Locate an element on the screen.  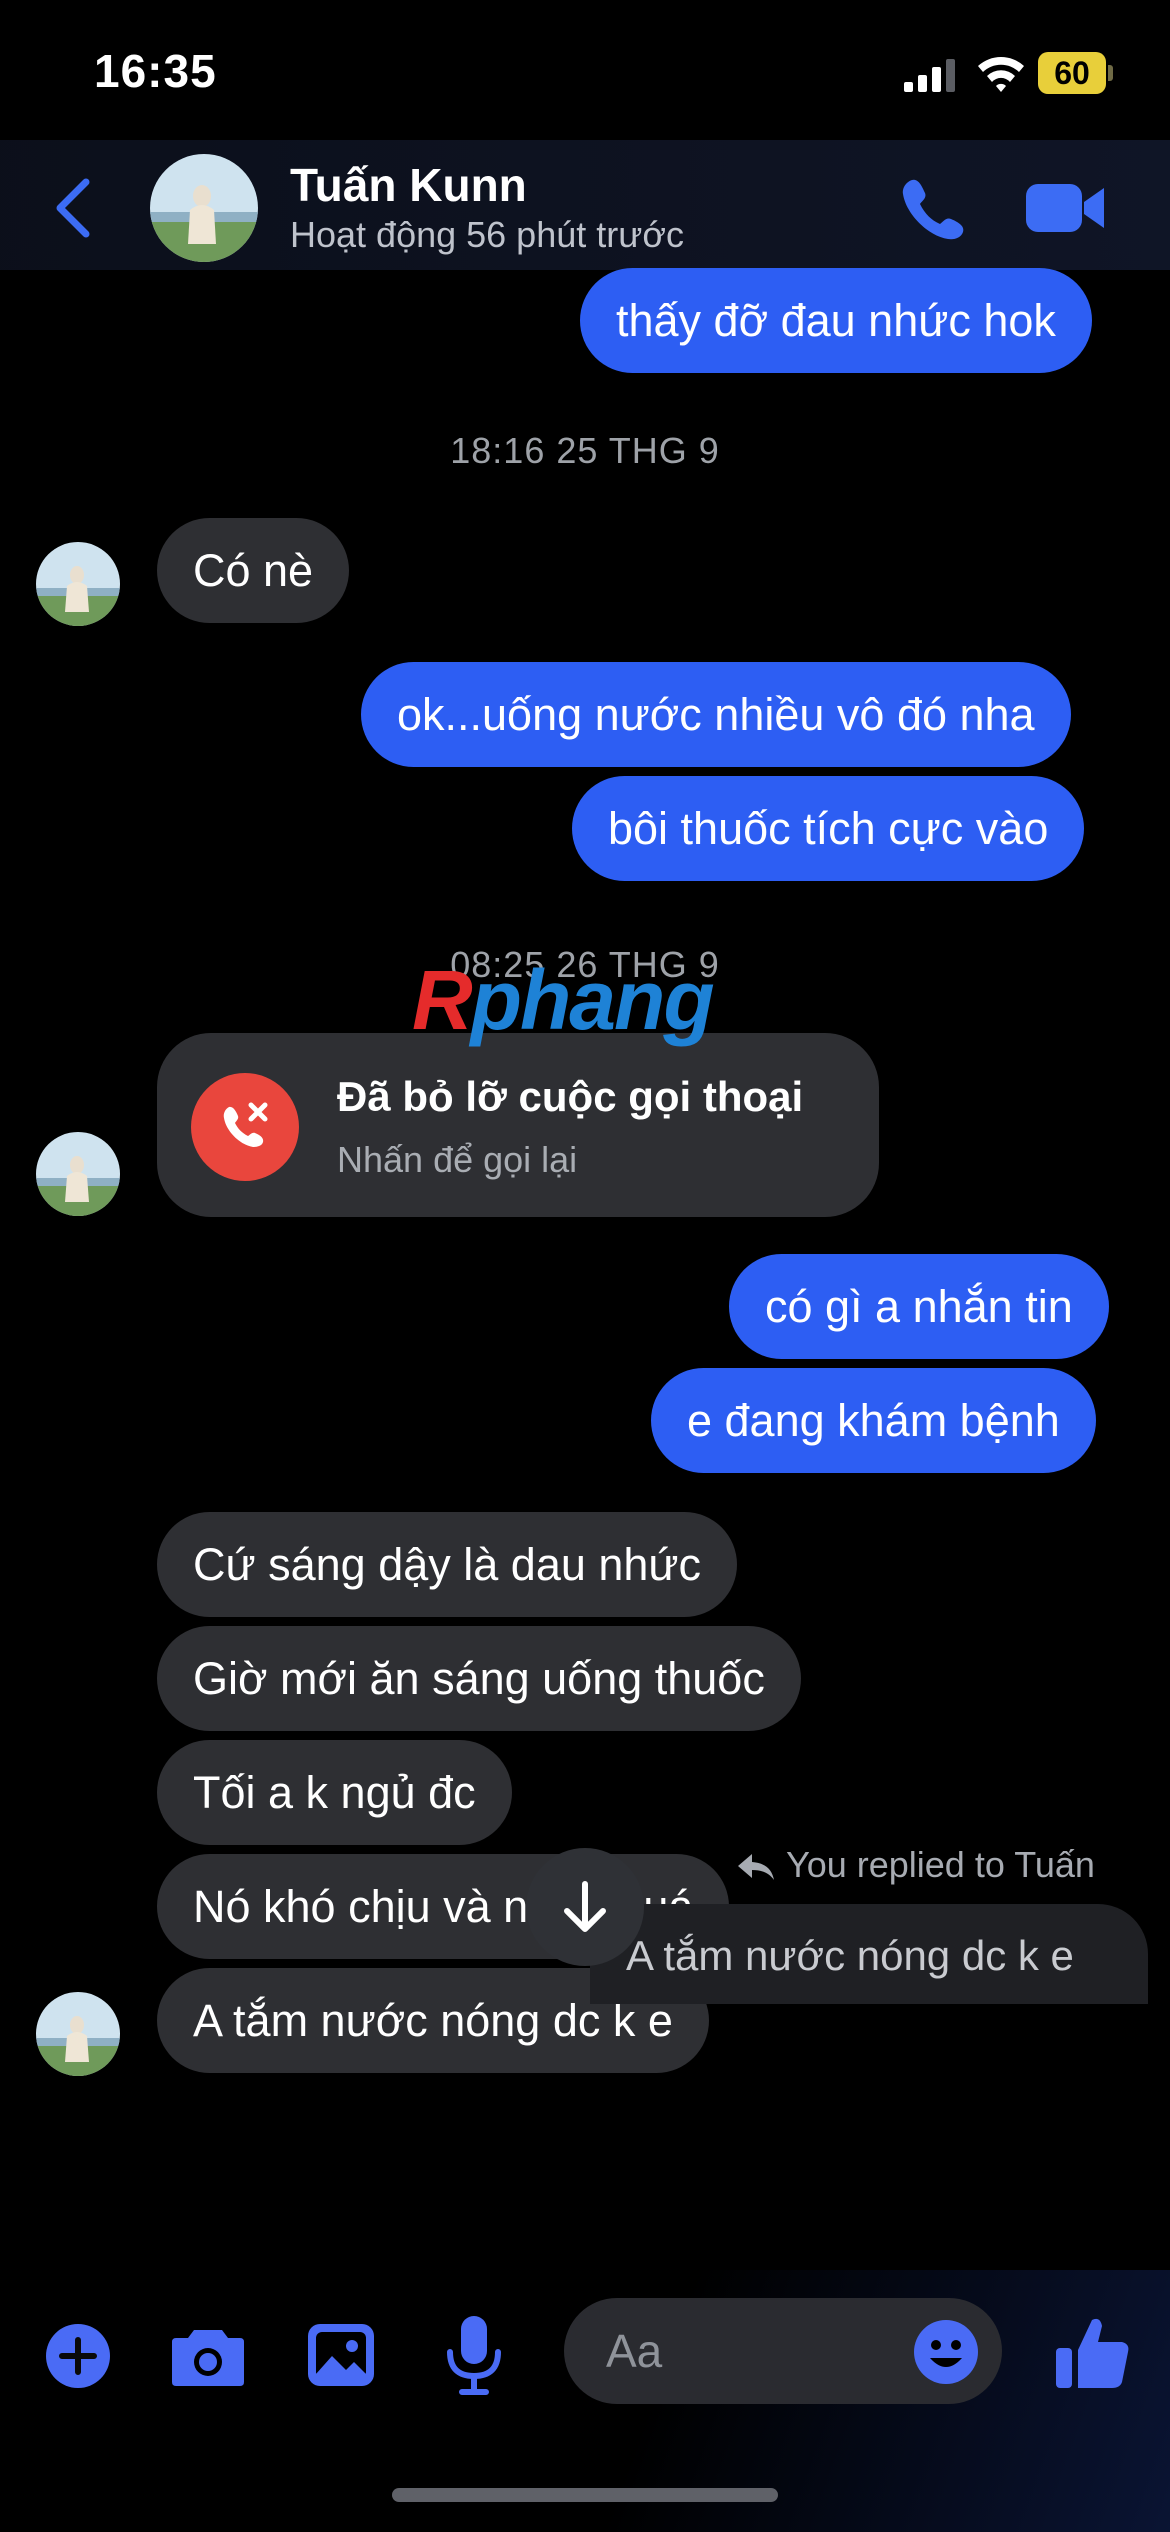
home-indicator is located at coordinates (585, 2495).